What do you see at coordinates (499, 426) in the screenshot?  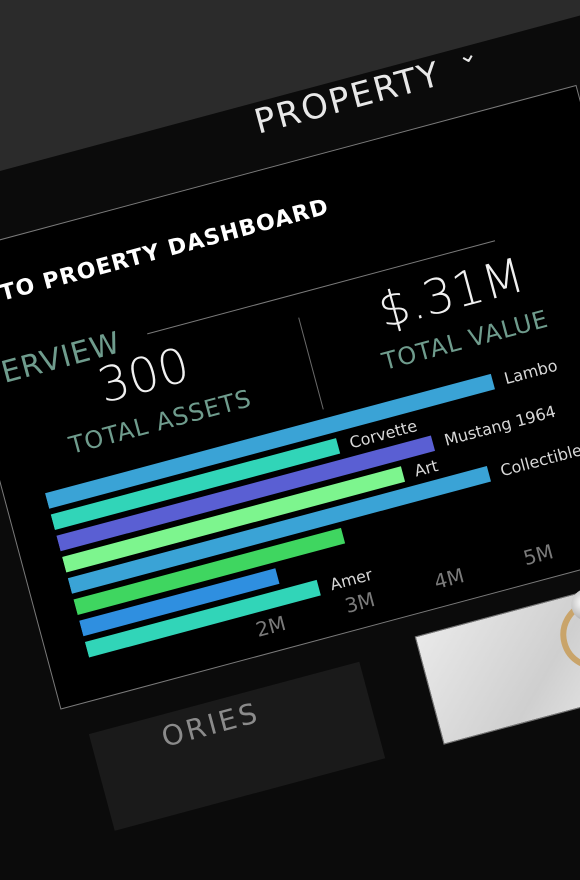 I see `bar-label: Mustang 1964` at bounding box center [499, 426].